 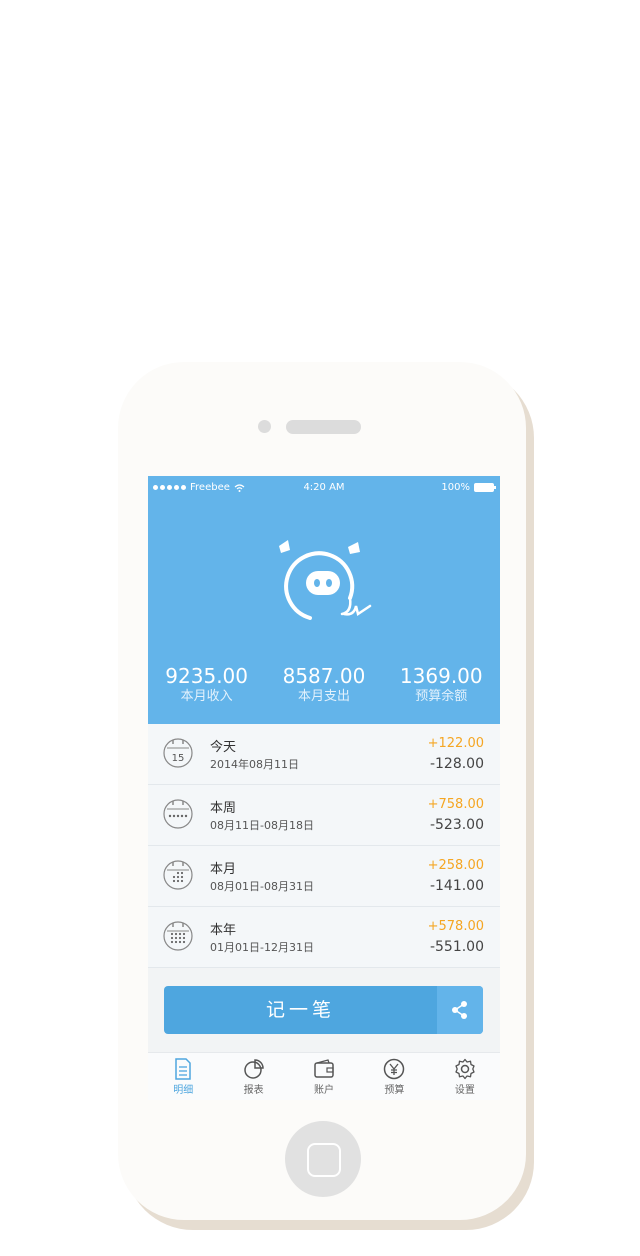 What do you see at coordinates (206, 696) in the screenshot?
I see `income-label: 本月收入` at bounding box center [206, 696].